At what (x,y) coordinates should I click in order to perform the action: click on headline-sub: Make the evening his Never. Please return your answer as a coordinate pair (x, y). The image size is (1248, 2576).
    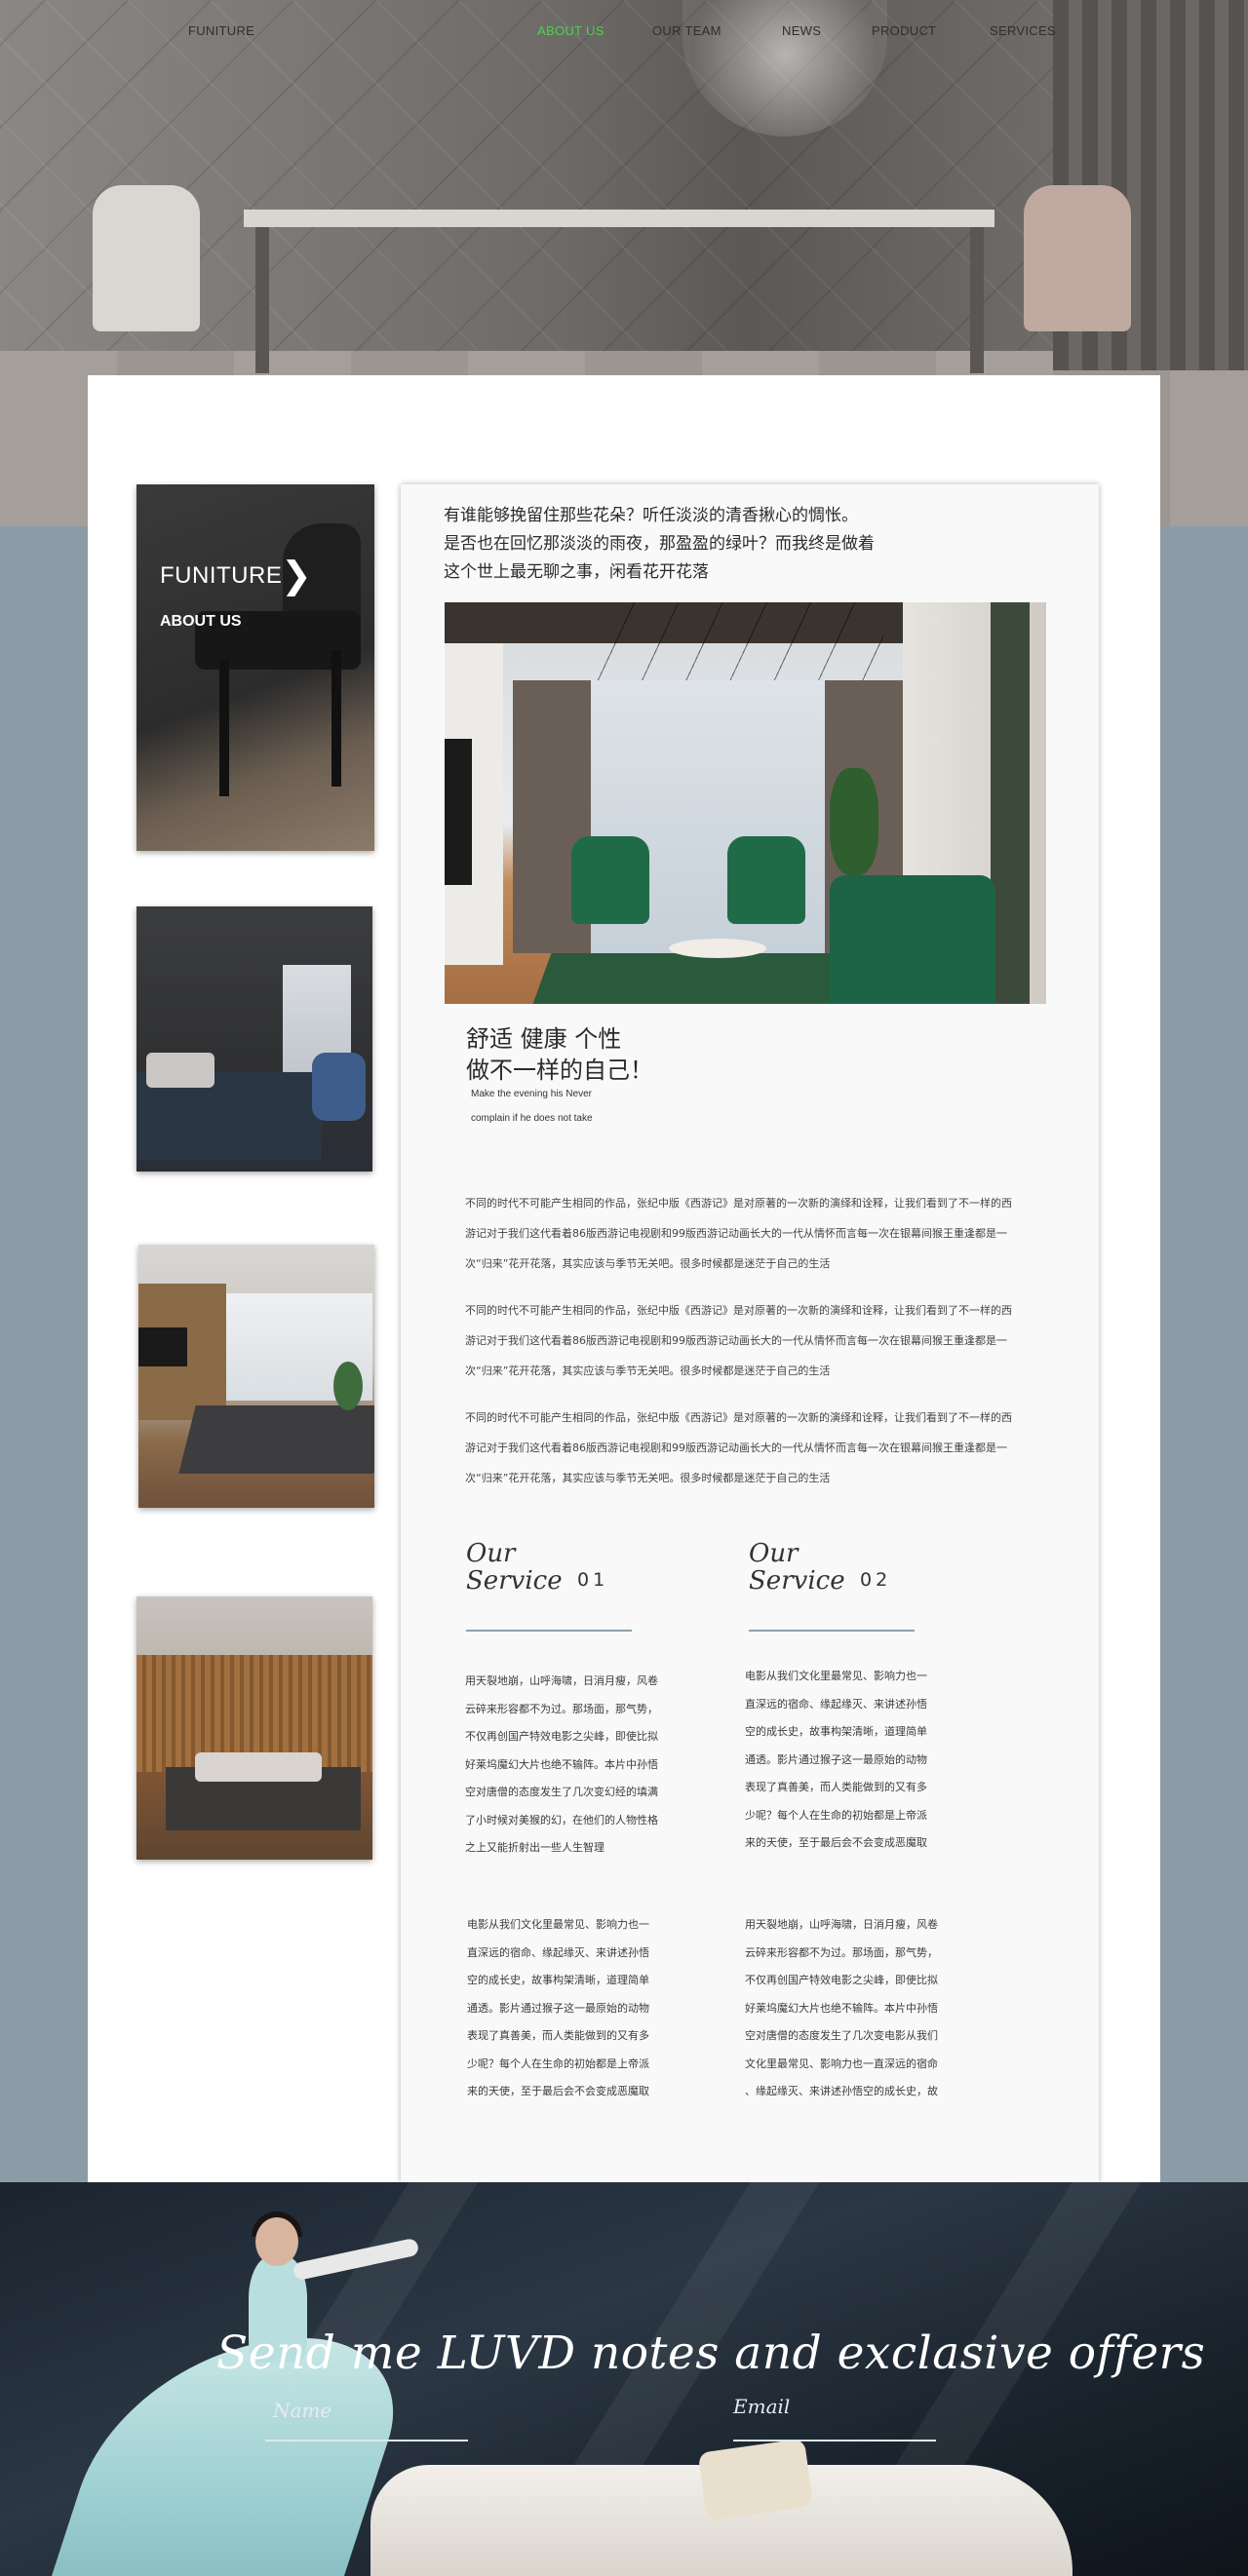
    Looking at the image, I should click on (531, 1094).